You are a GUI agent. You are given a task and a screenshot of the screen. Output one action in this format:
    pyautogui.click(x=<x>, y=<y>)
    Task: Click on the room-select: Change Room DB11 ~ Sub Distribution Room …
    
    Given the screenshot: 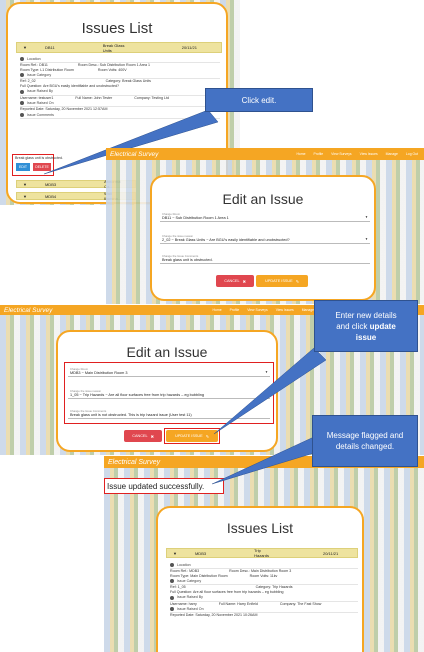 What is the action you would take?
    pyautogui.click(x=265, y=216)
    